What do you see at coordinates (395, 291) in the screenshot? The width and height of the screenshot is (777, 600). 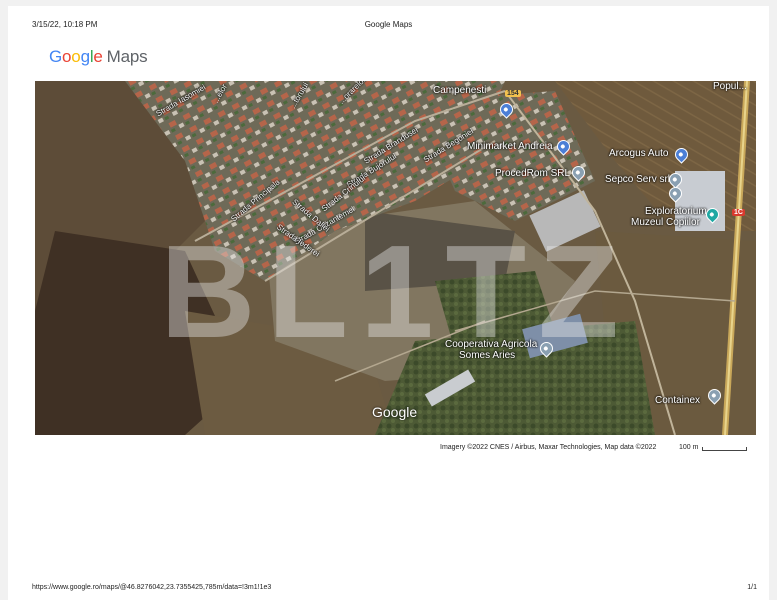 I see `watermark: BL1TZ` at bounding box center [395, 291].